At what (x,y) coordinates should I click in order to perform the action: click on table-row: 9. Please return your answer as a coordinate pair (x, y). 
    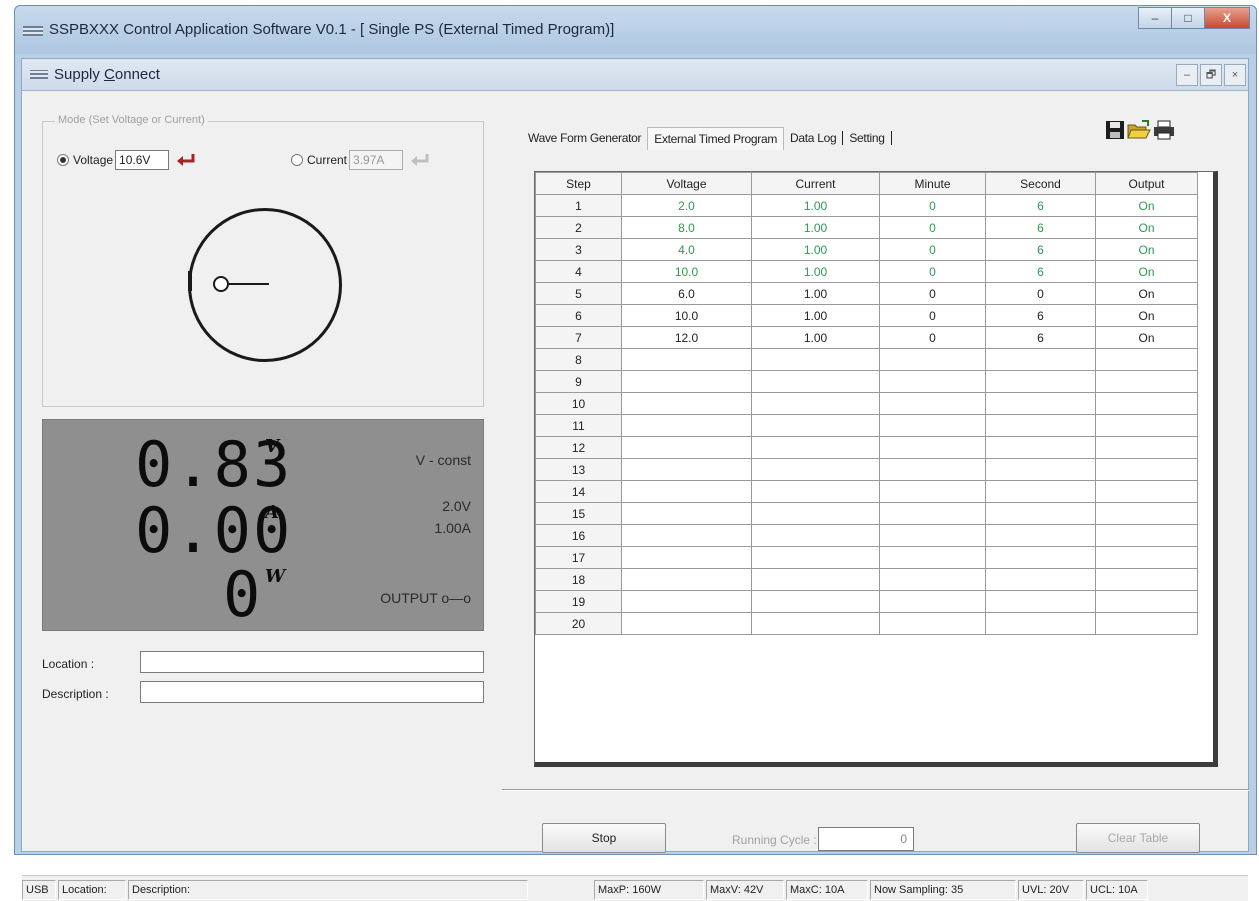
    Looking at the image, I should click on (866, 381).